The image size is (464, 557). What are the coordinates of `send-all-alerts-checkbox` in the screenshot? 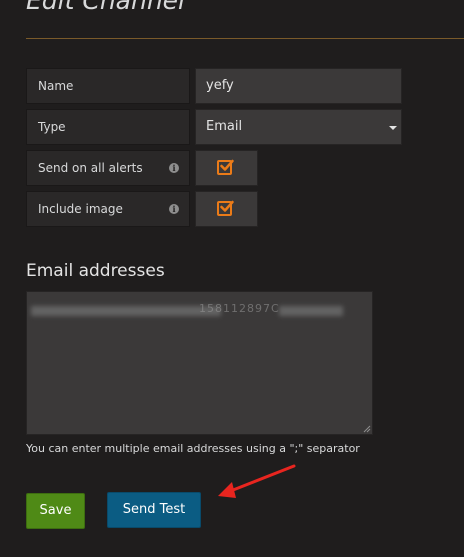 It's located at (225, 167).